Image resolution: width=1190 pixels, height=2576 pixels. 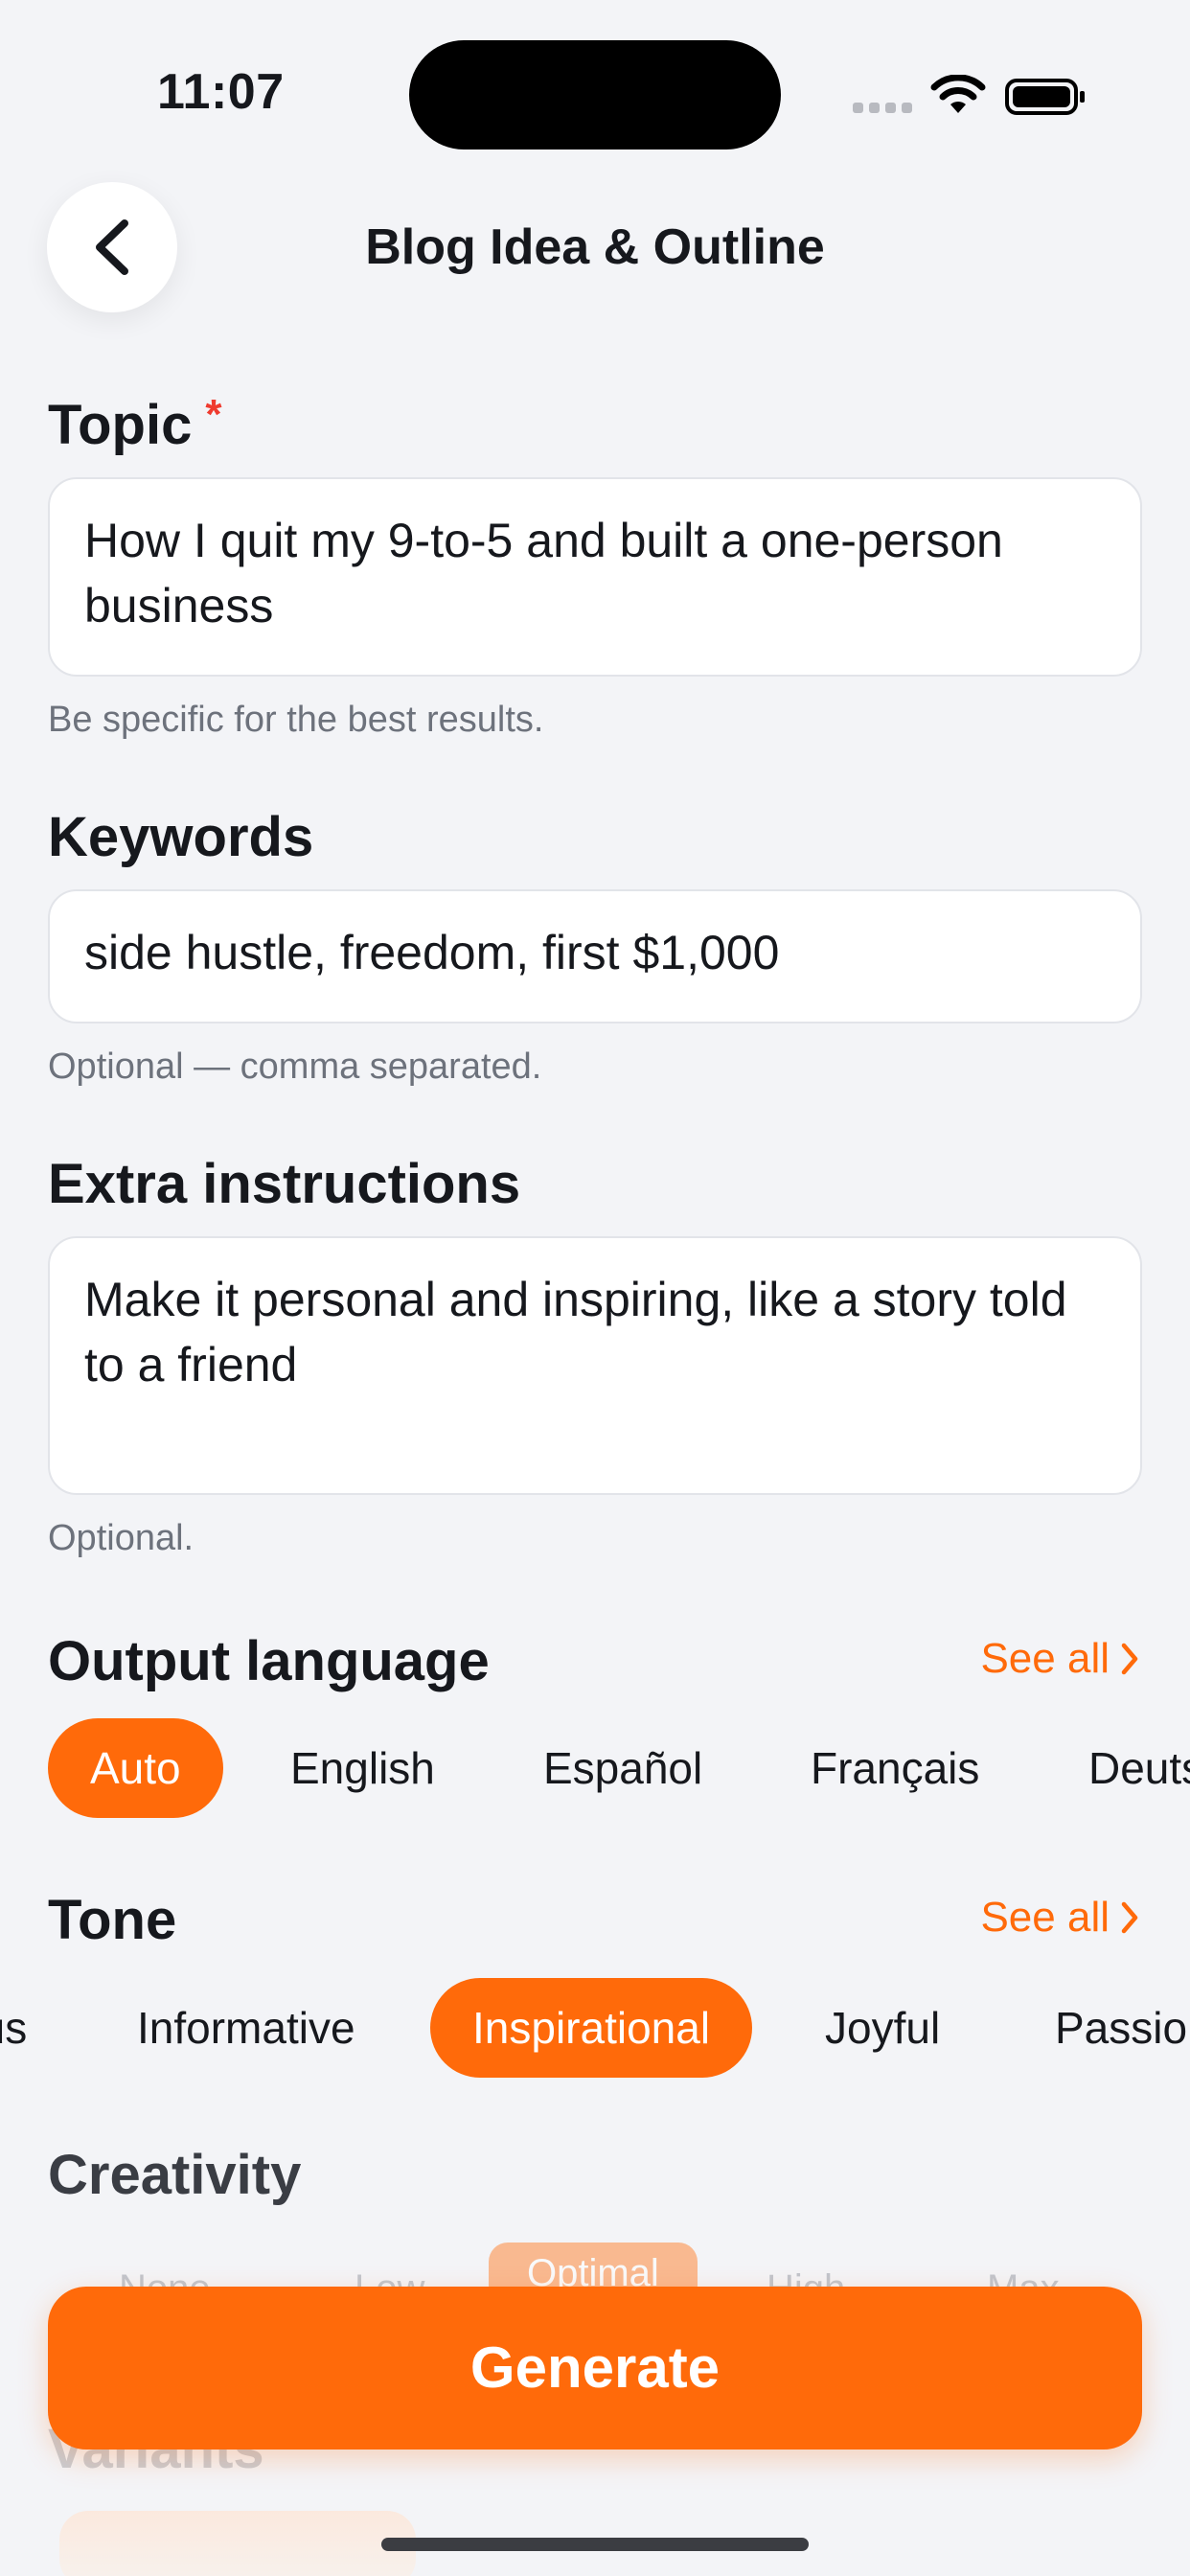 I want to click on language-chip-francais: Français, so click(x=895, y=1768).